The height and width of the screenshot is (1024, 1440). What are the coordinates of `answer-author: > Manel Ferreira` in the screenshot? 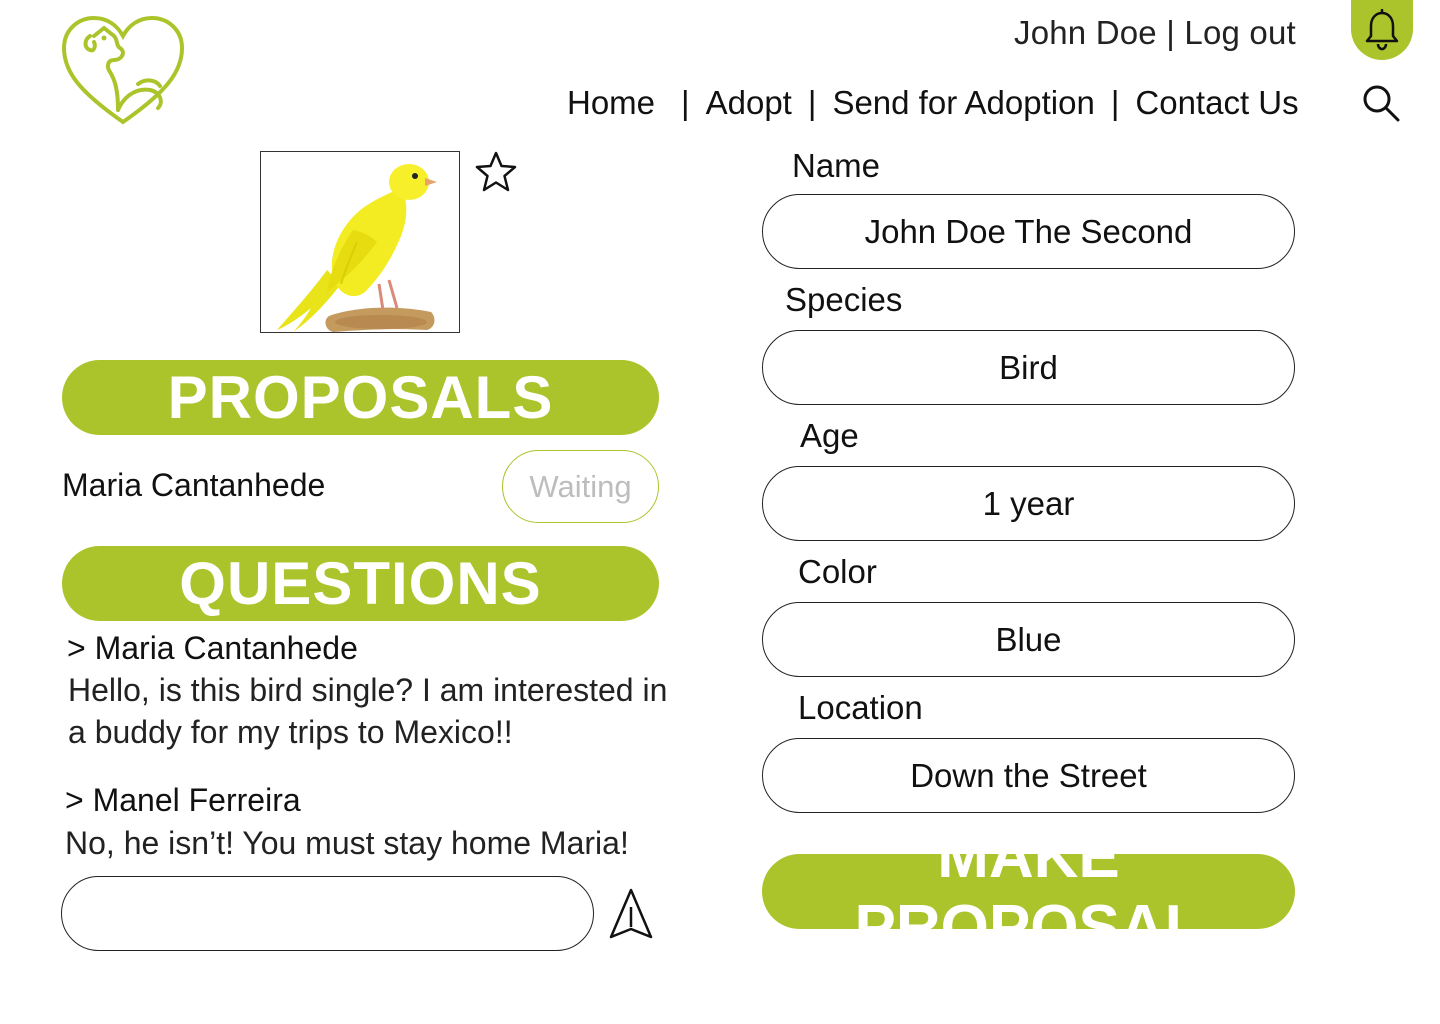 It's located at (183, 800).